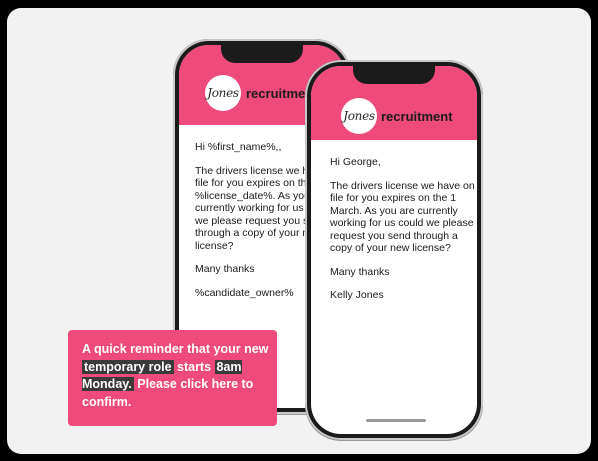 This screenshot has width=598, height=461. I want to click on front-phone-brand-name: recruitment, so click(417, 116).